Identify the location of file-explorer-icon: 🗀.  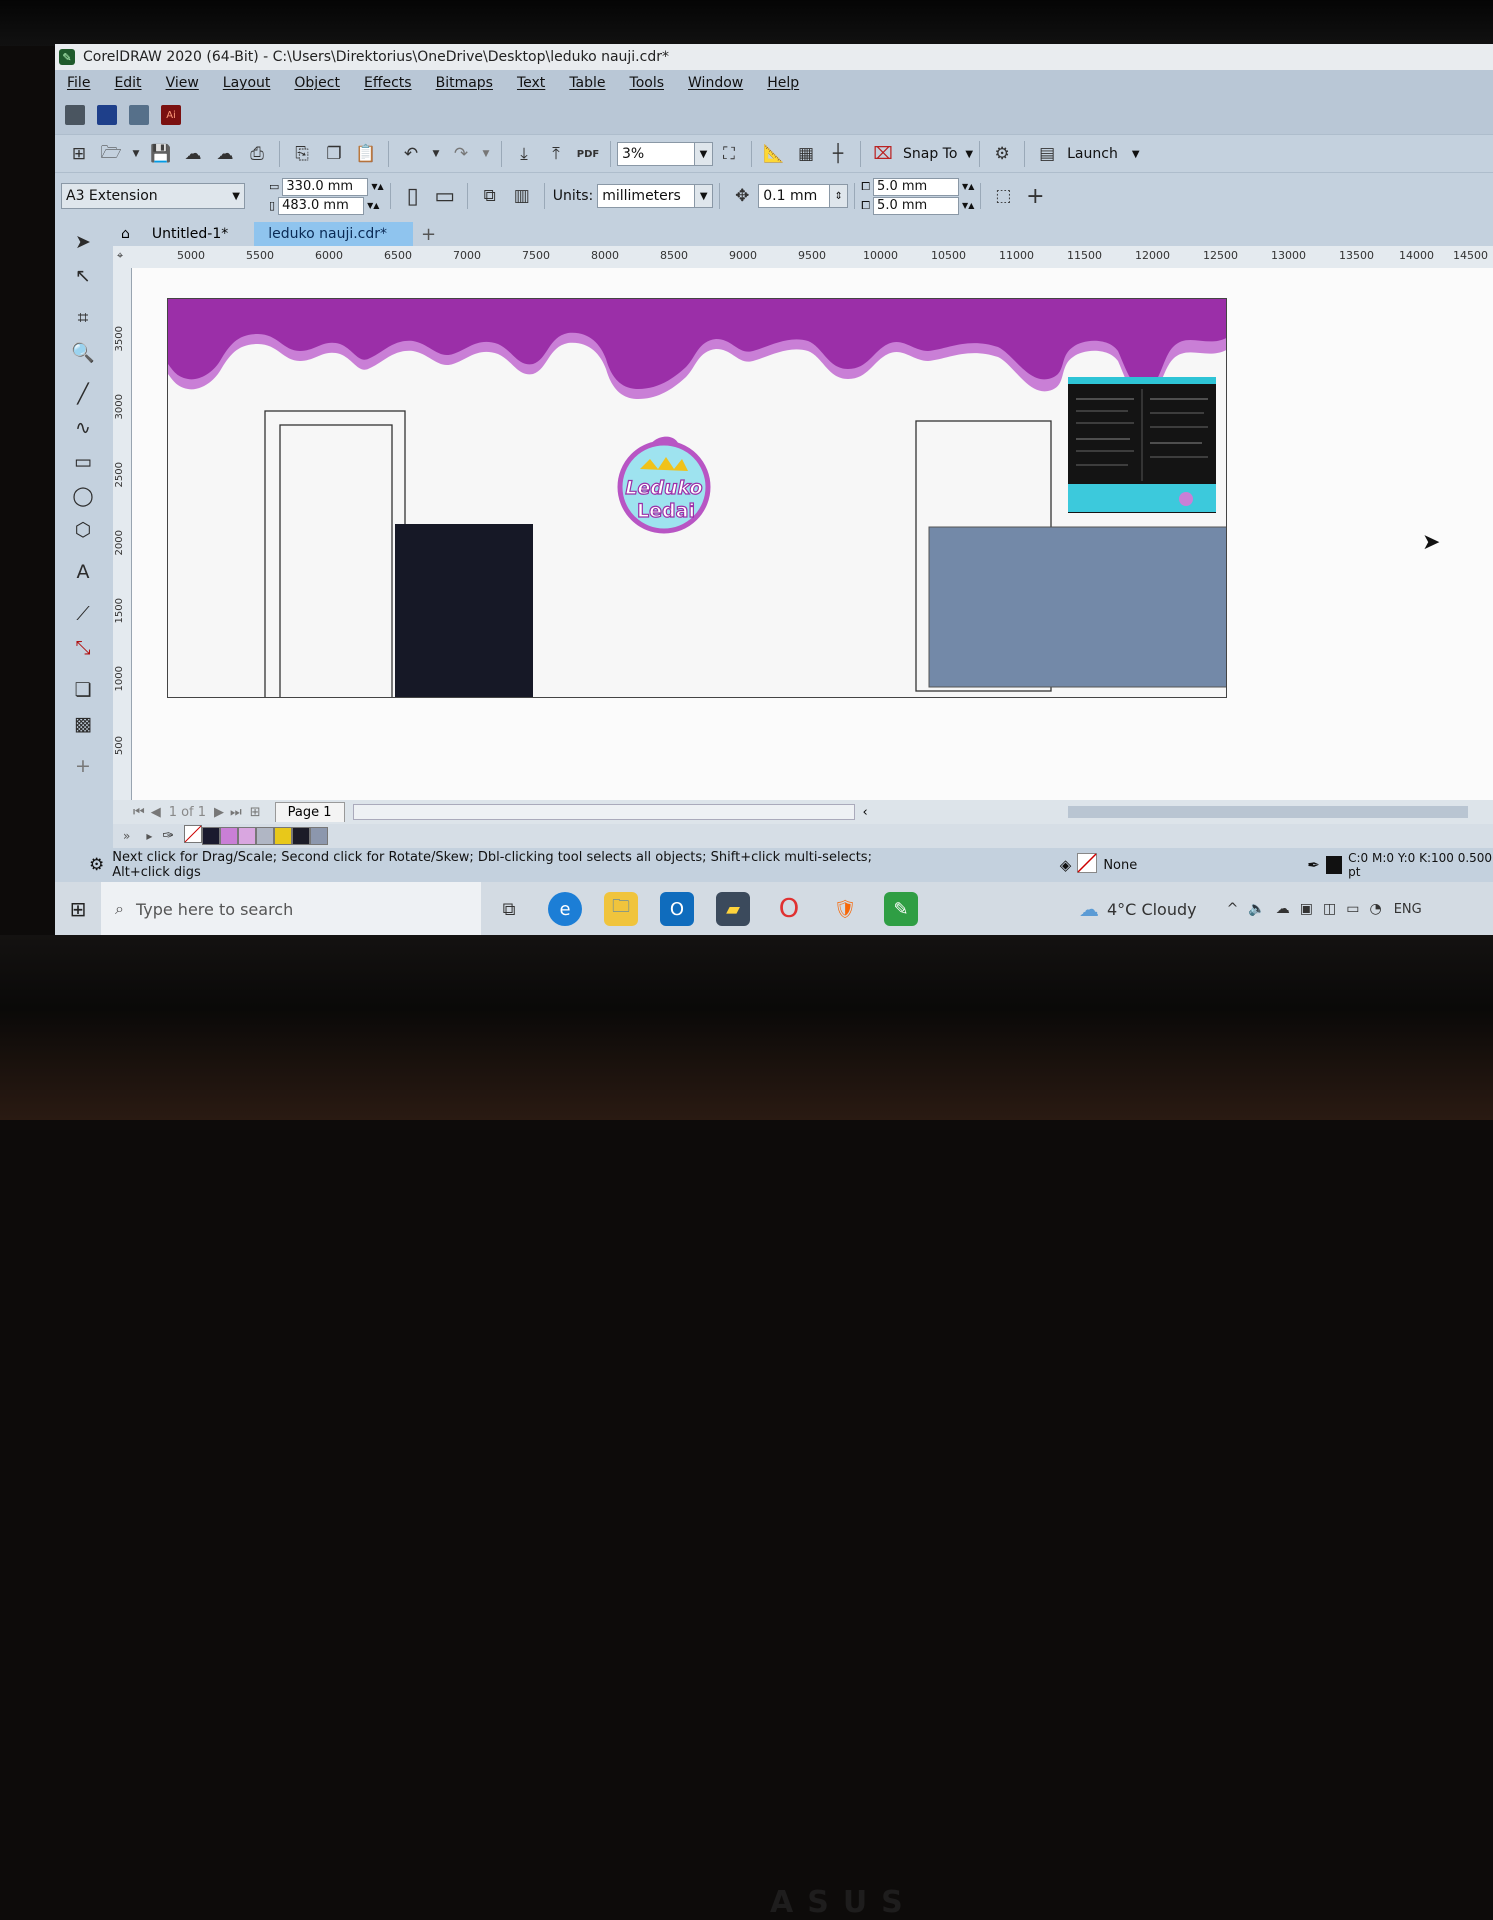
(621, 909).